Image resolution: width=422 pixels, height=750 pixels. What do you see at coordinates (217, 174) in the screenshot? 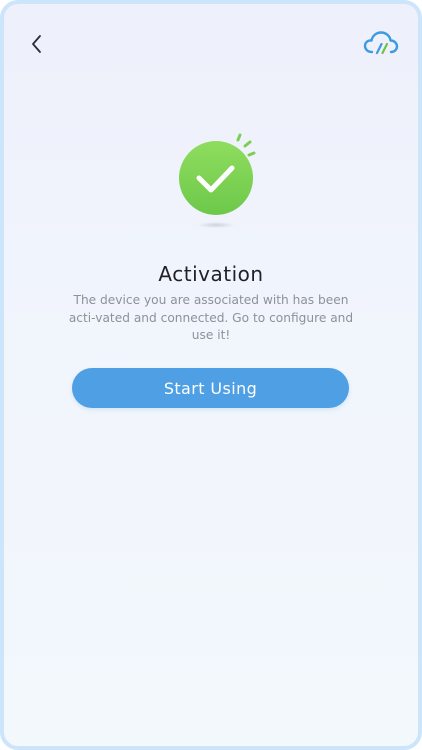
I see `check-circle-icon` at bounding box center [217, 174].